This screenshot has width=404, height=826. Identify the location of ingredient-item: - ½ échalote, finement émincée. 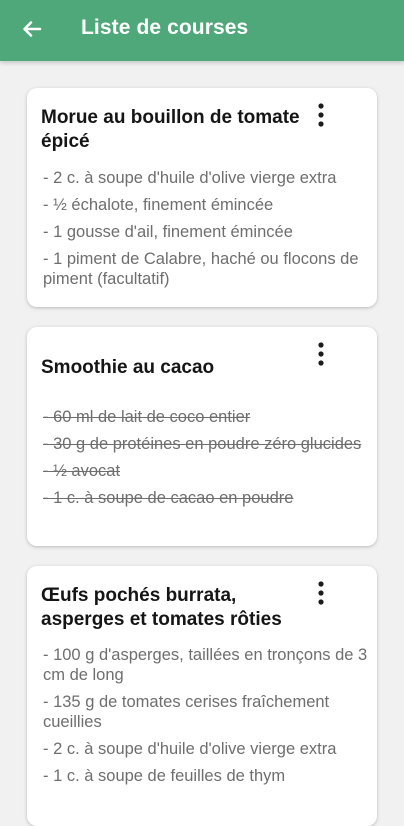
(205, 205).